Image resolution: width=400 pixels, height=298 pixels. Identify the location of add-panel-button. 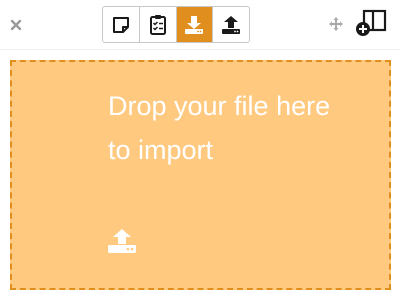
(371, 23).